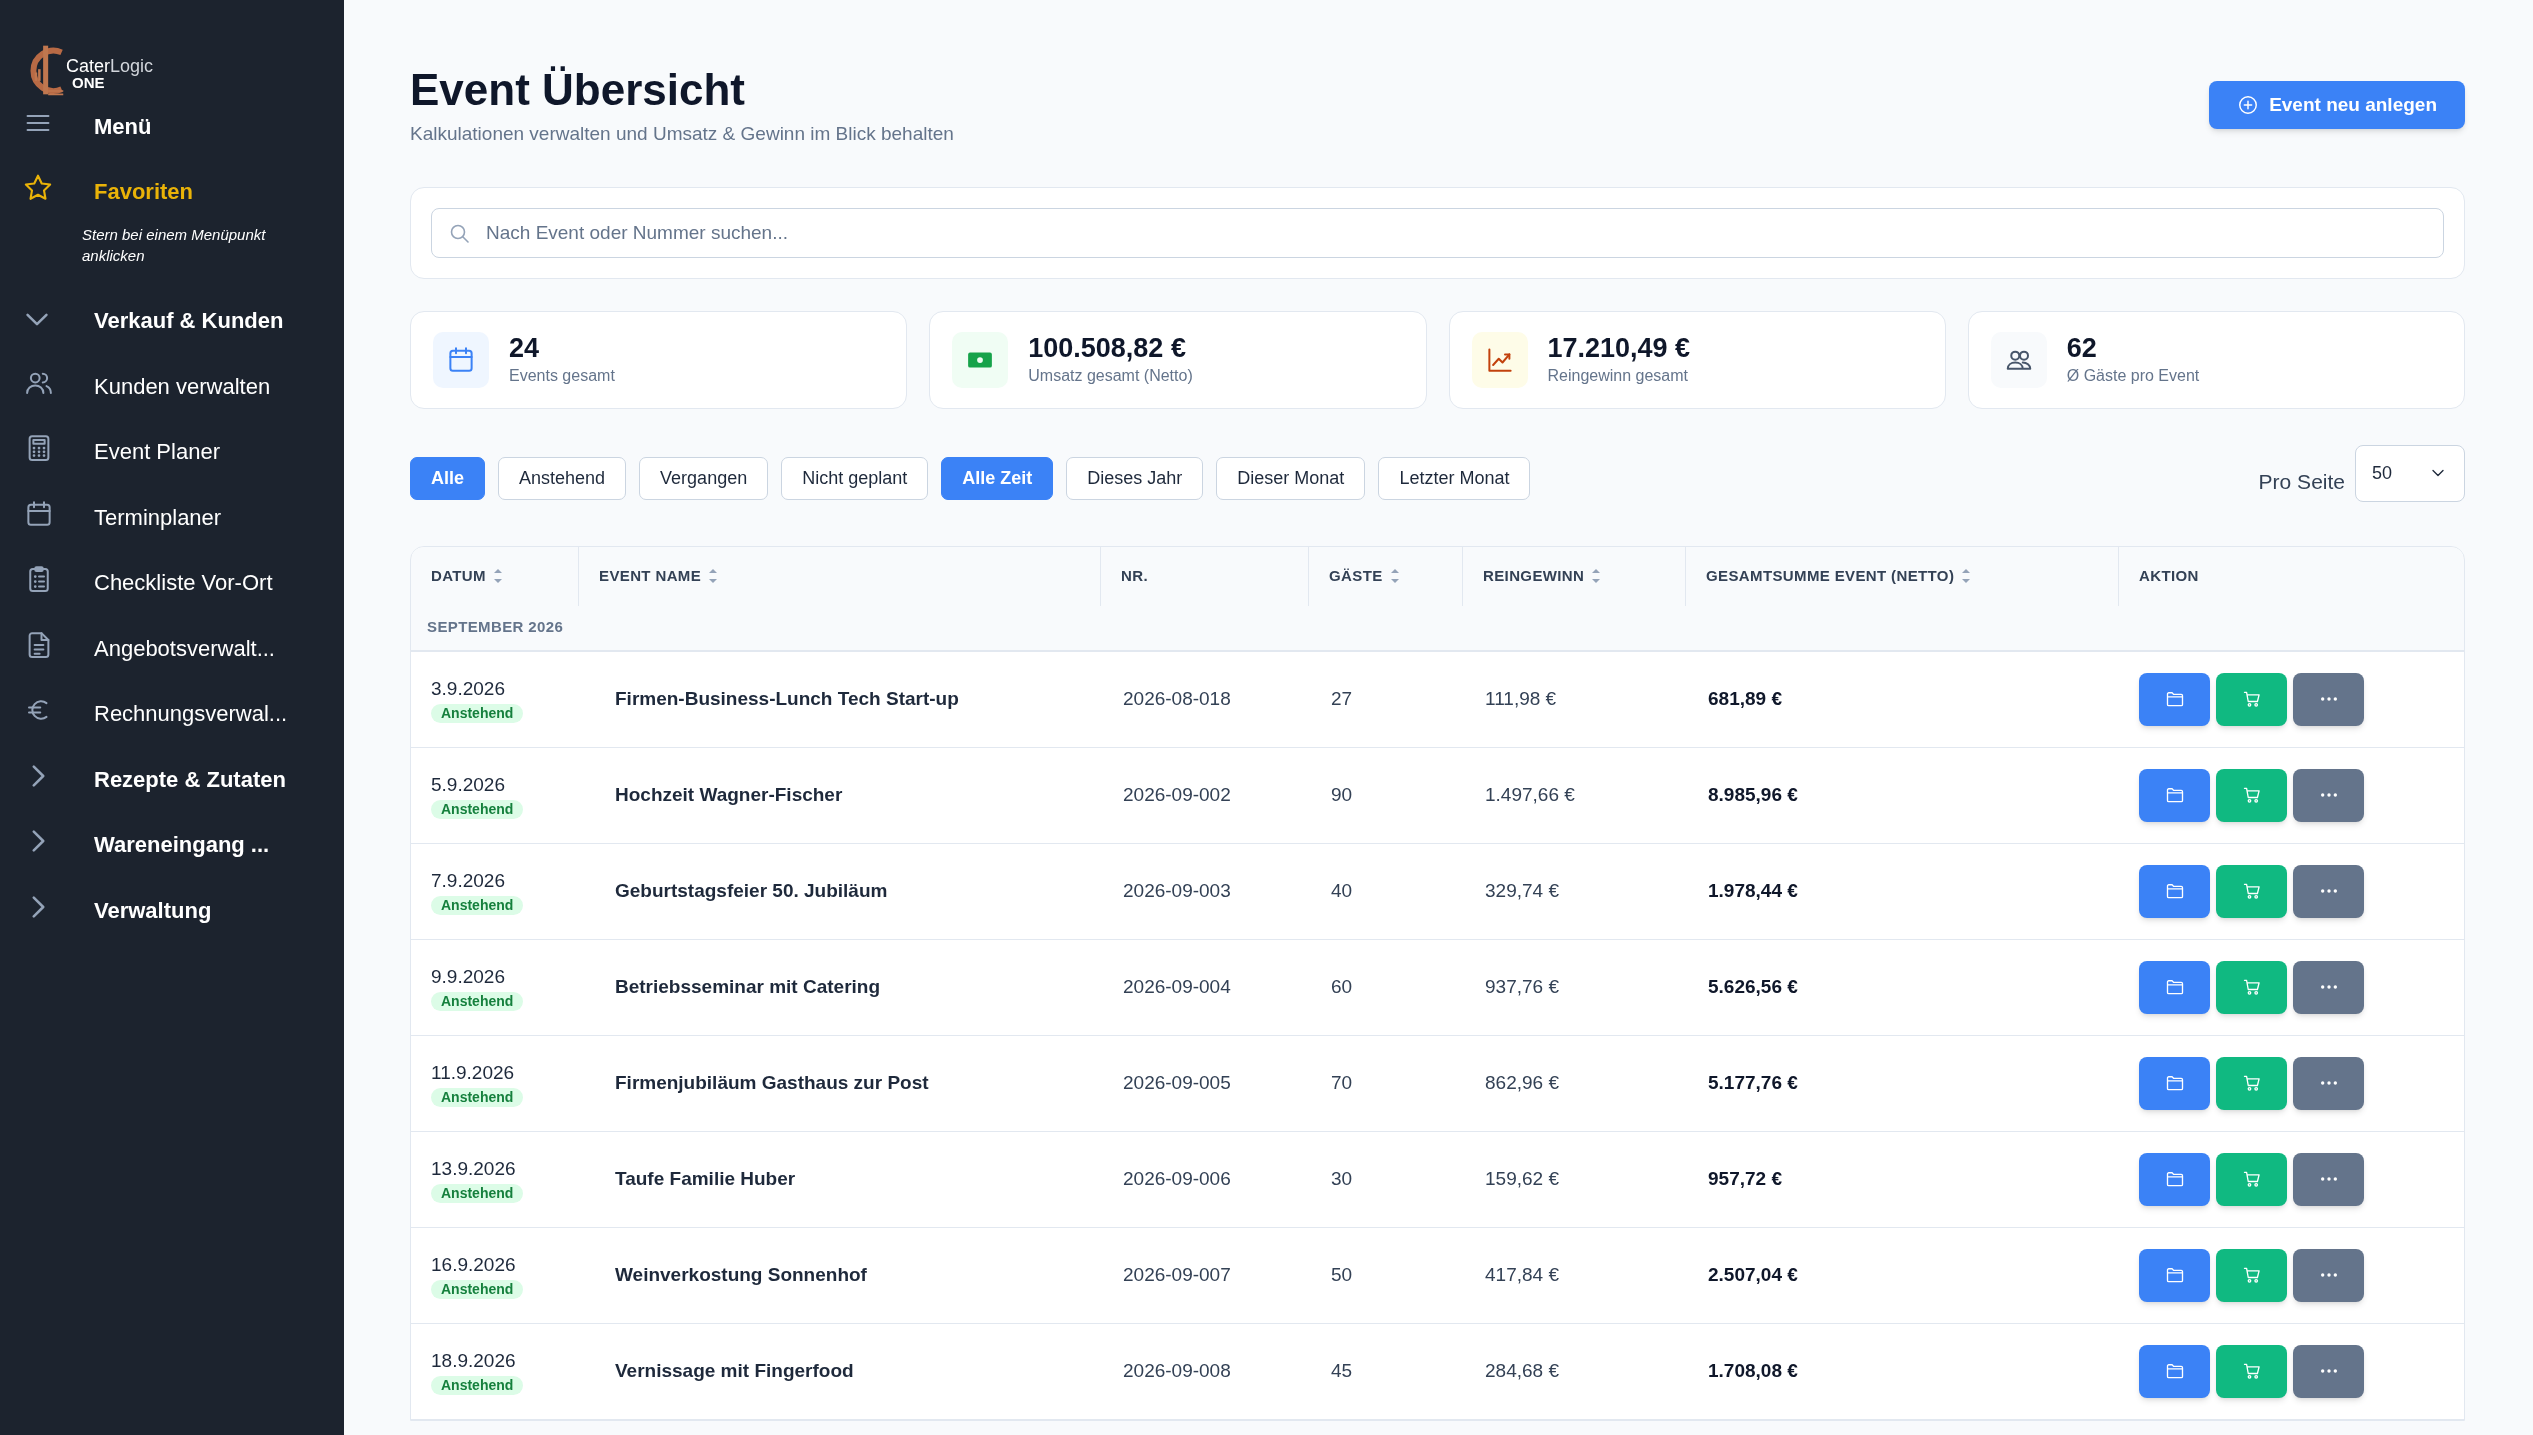  What do you see at coordinates (172, 452) in the screenshot?
I see `sidebar-item: Event Planer` at bounding box center [172, 452].